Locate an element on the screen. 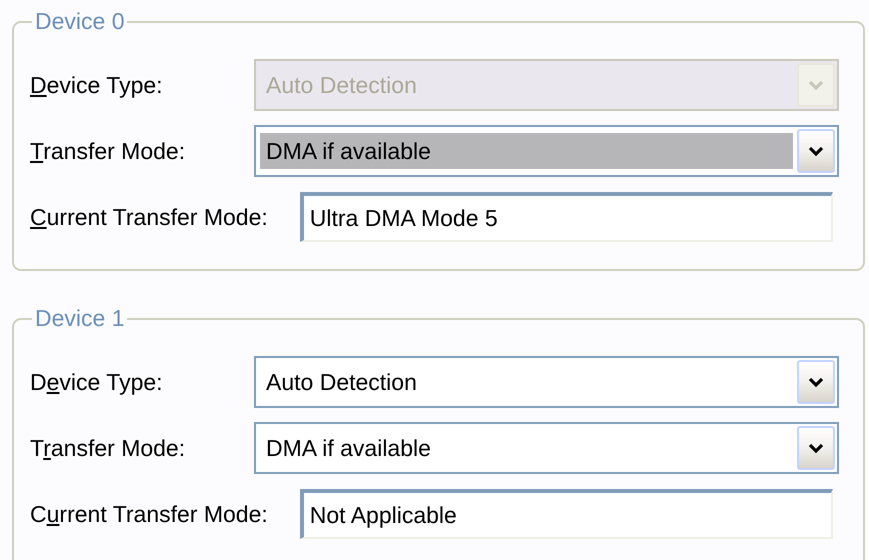 This screenshot has width=869, height=560. group-title: Device 1 is located at coordinates (80, 318).